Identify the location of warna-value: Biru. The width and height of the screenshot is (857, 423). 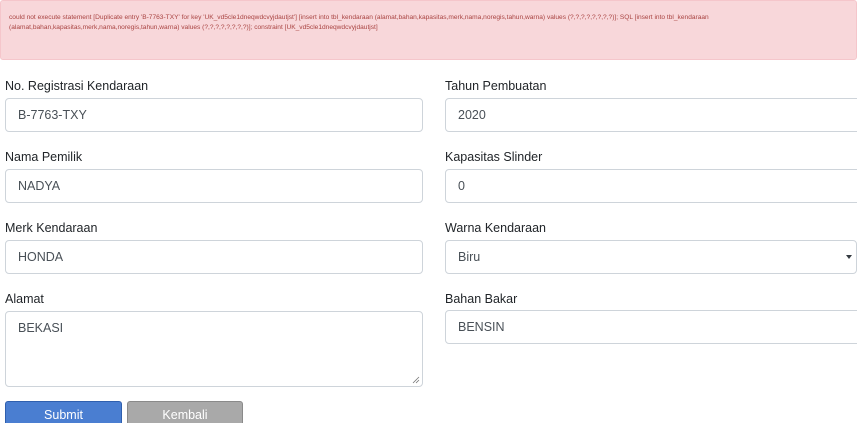
(469, 257).